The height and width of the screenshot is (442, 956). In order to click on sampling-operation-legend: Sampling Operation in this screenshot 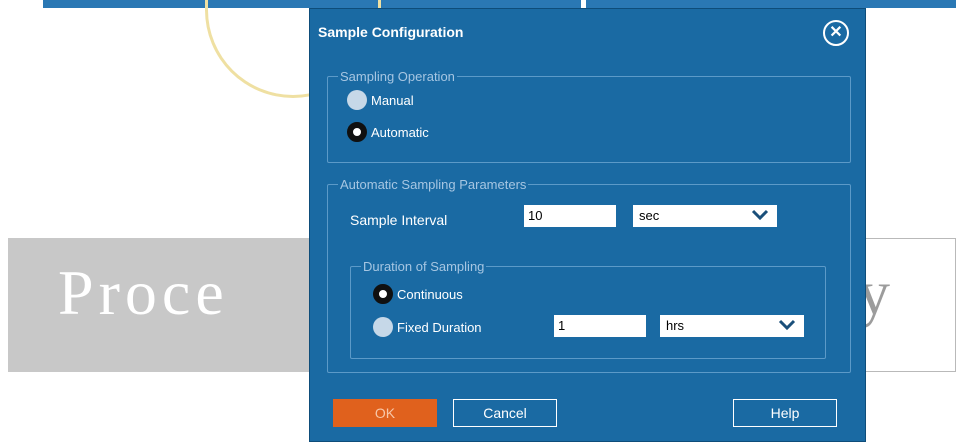, I will do `click(397, 76)`.